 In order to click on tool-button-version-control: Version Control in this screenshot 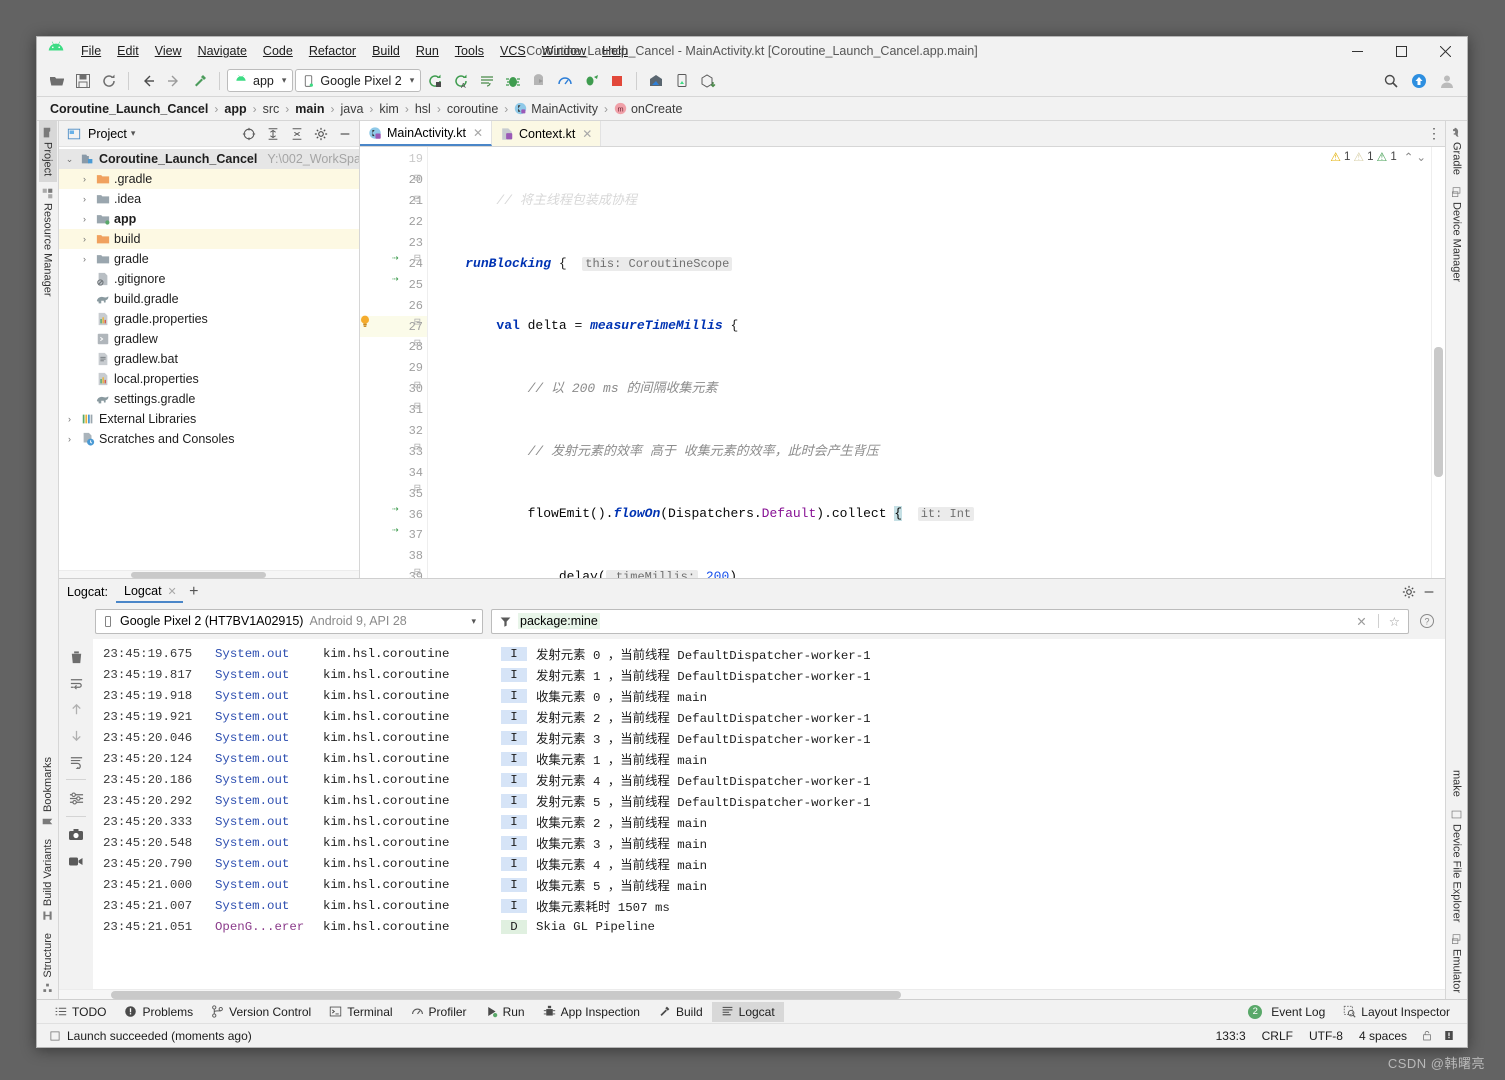, I will do `click(261, 1012)`.